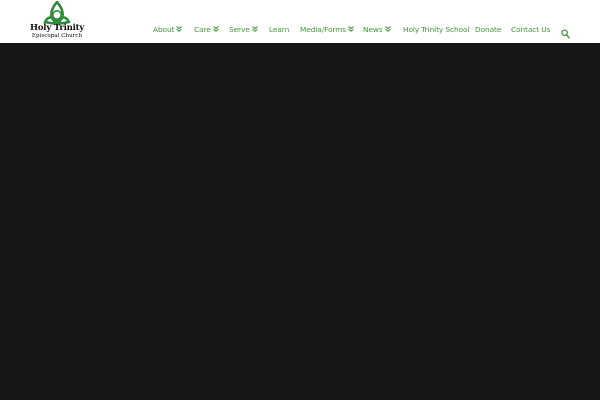 This screenshot has height=400, width=600. Describe the element at coordinates (239, 29) in the screenshot. I see `nav-item-label: Serve` at that location.